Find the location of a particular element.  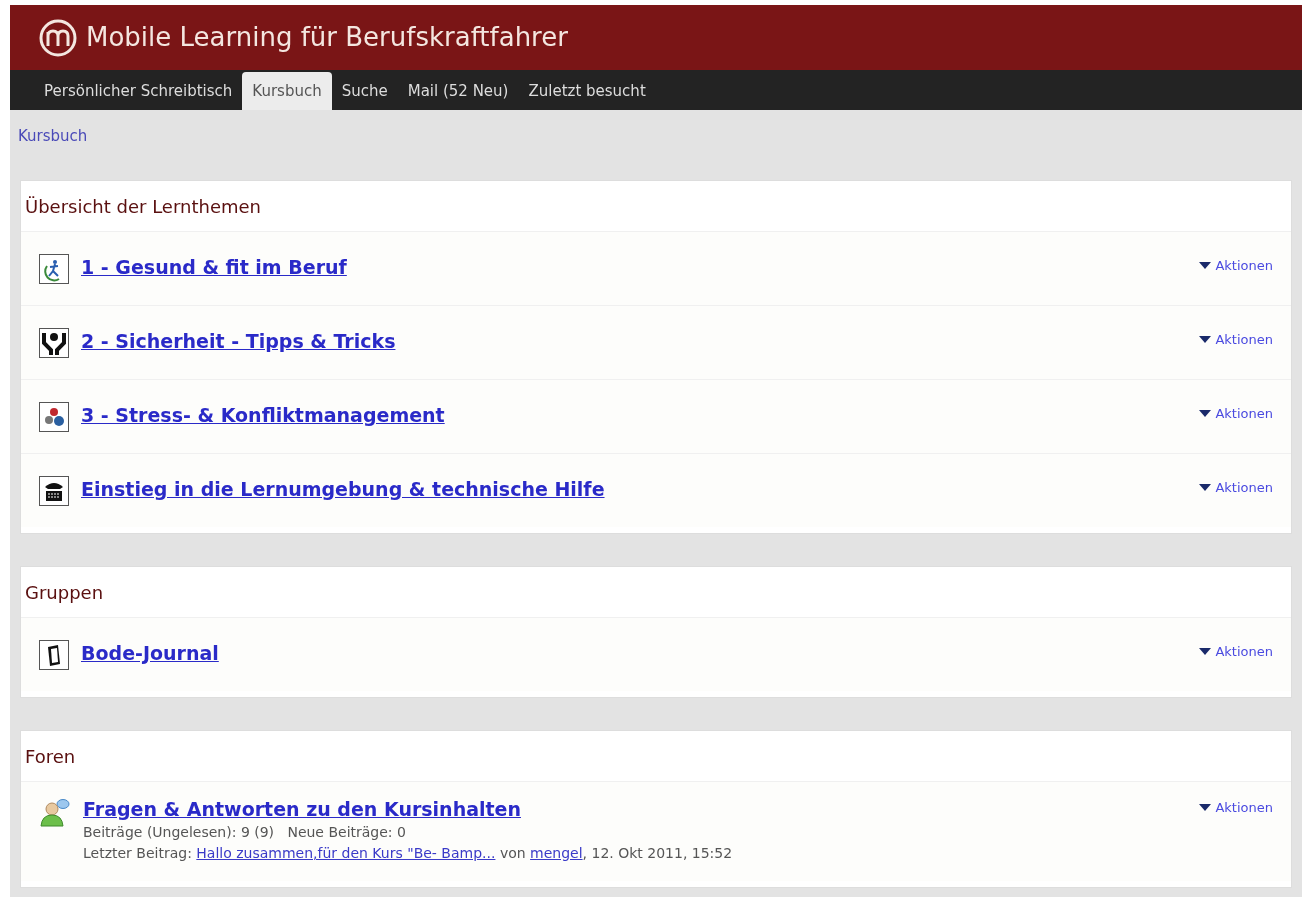

users-icon is located at coordinates (55, 812).